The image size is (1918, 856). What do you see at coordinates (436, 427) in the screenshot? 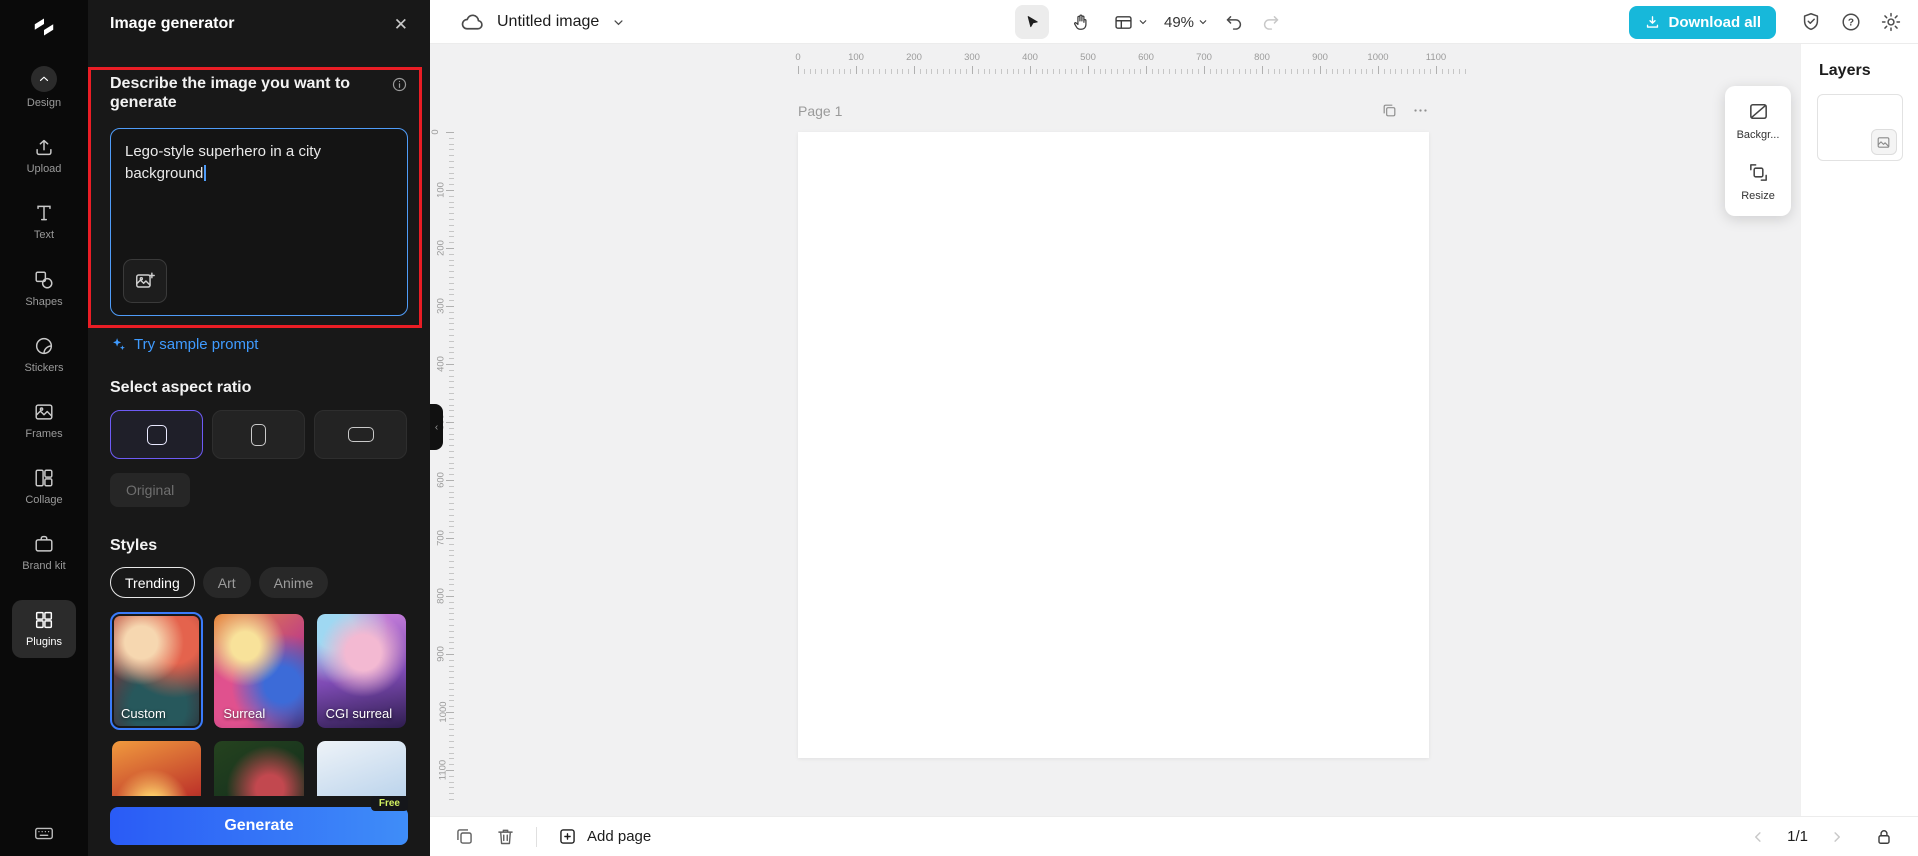
I see `panel-collapse-handle: ‹` at bounding box center [436, 427].